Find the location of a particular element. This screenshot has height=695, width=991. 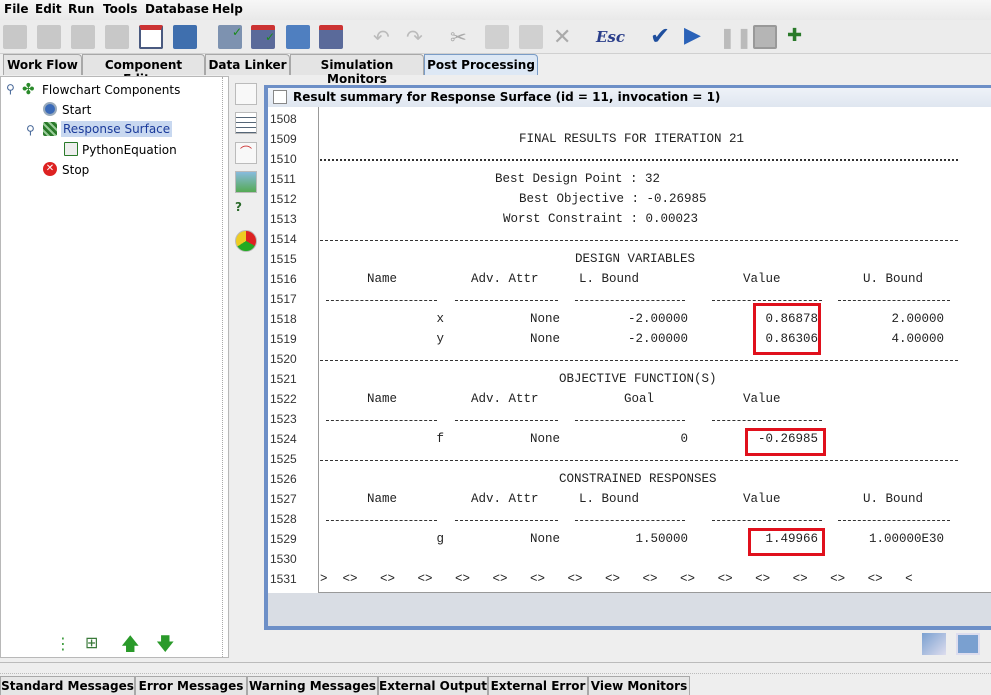

play-icon: ▶ is located at coordinates (696, 37).